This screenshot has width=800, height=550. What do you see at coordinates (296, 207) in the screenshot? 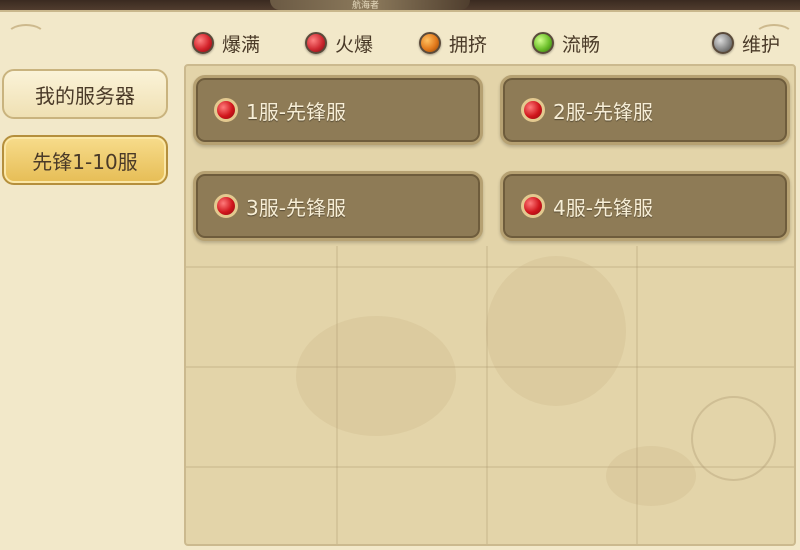
I see `server-name: 3服-先锋服` at bounding box center [296, 207].